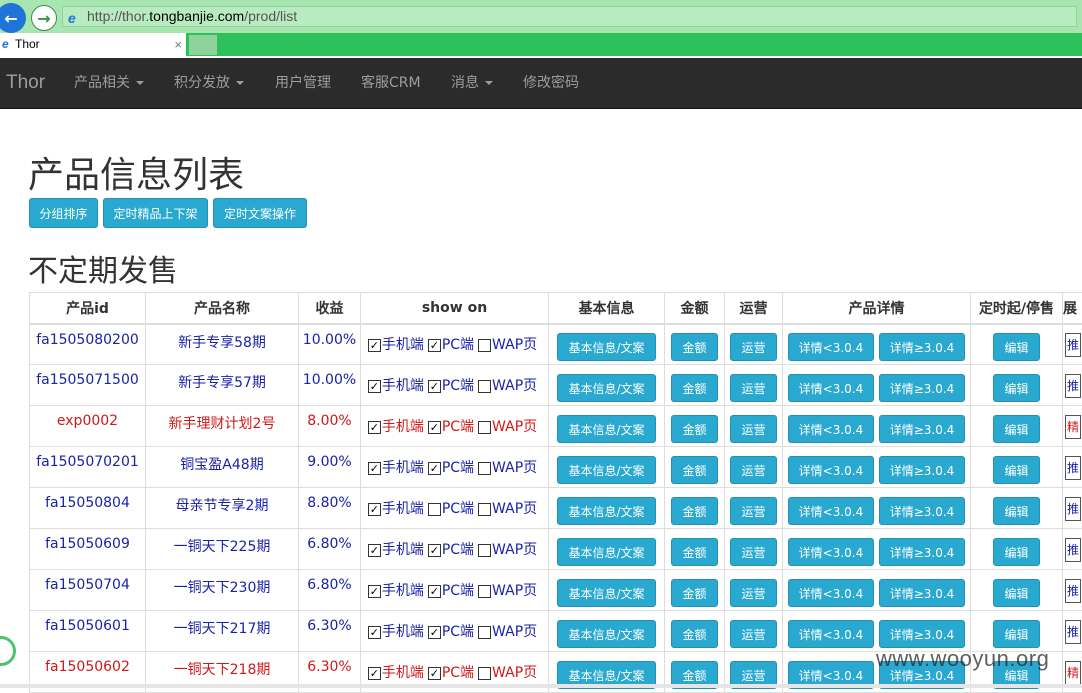  I want to click on nav-item-points: 积分发放, so click(209, 83).